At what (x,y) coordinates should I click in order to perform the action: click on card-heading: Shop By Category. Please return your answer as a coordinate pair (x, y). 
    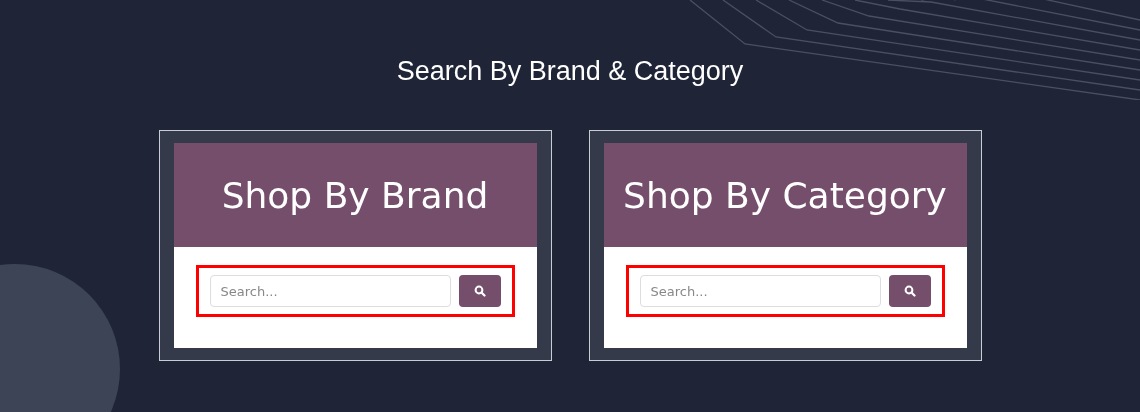
    Looking at the image, I should click on (785, 195).